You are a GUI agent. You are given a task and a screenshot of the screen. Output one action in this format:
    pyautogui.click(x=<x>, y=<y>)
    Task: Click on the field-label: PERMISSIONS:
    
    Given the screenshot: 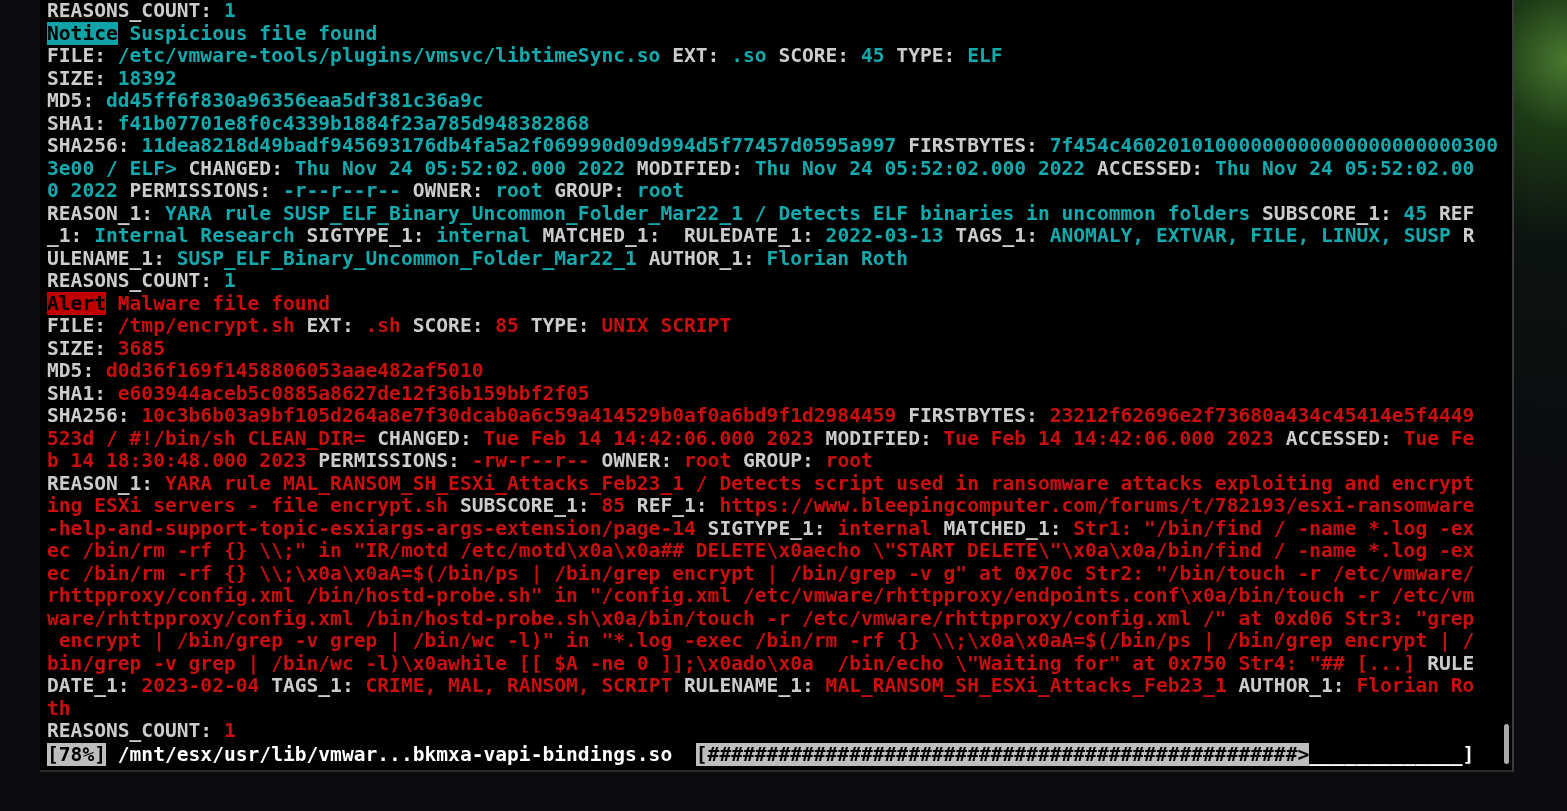 What is the action you would take?
    pyautogui.click(x=200, y=190)
    